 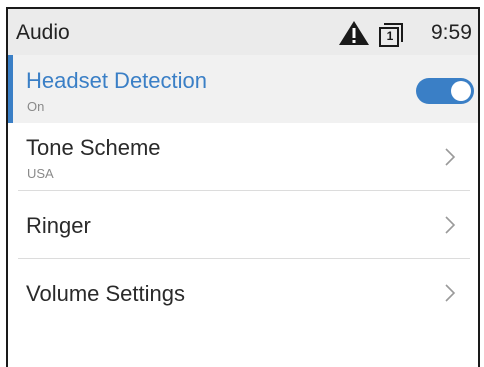 I want to click on headset-detection-toggle, so click(x=445, y=91).